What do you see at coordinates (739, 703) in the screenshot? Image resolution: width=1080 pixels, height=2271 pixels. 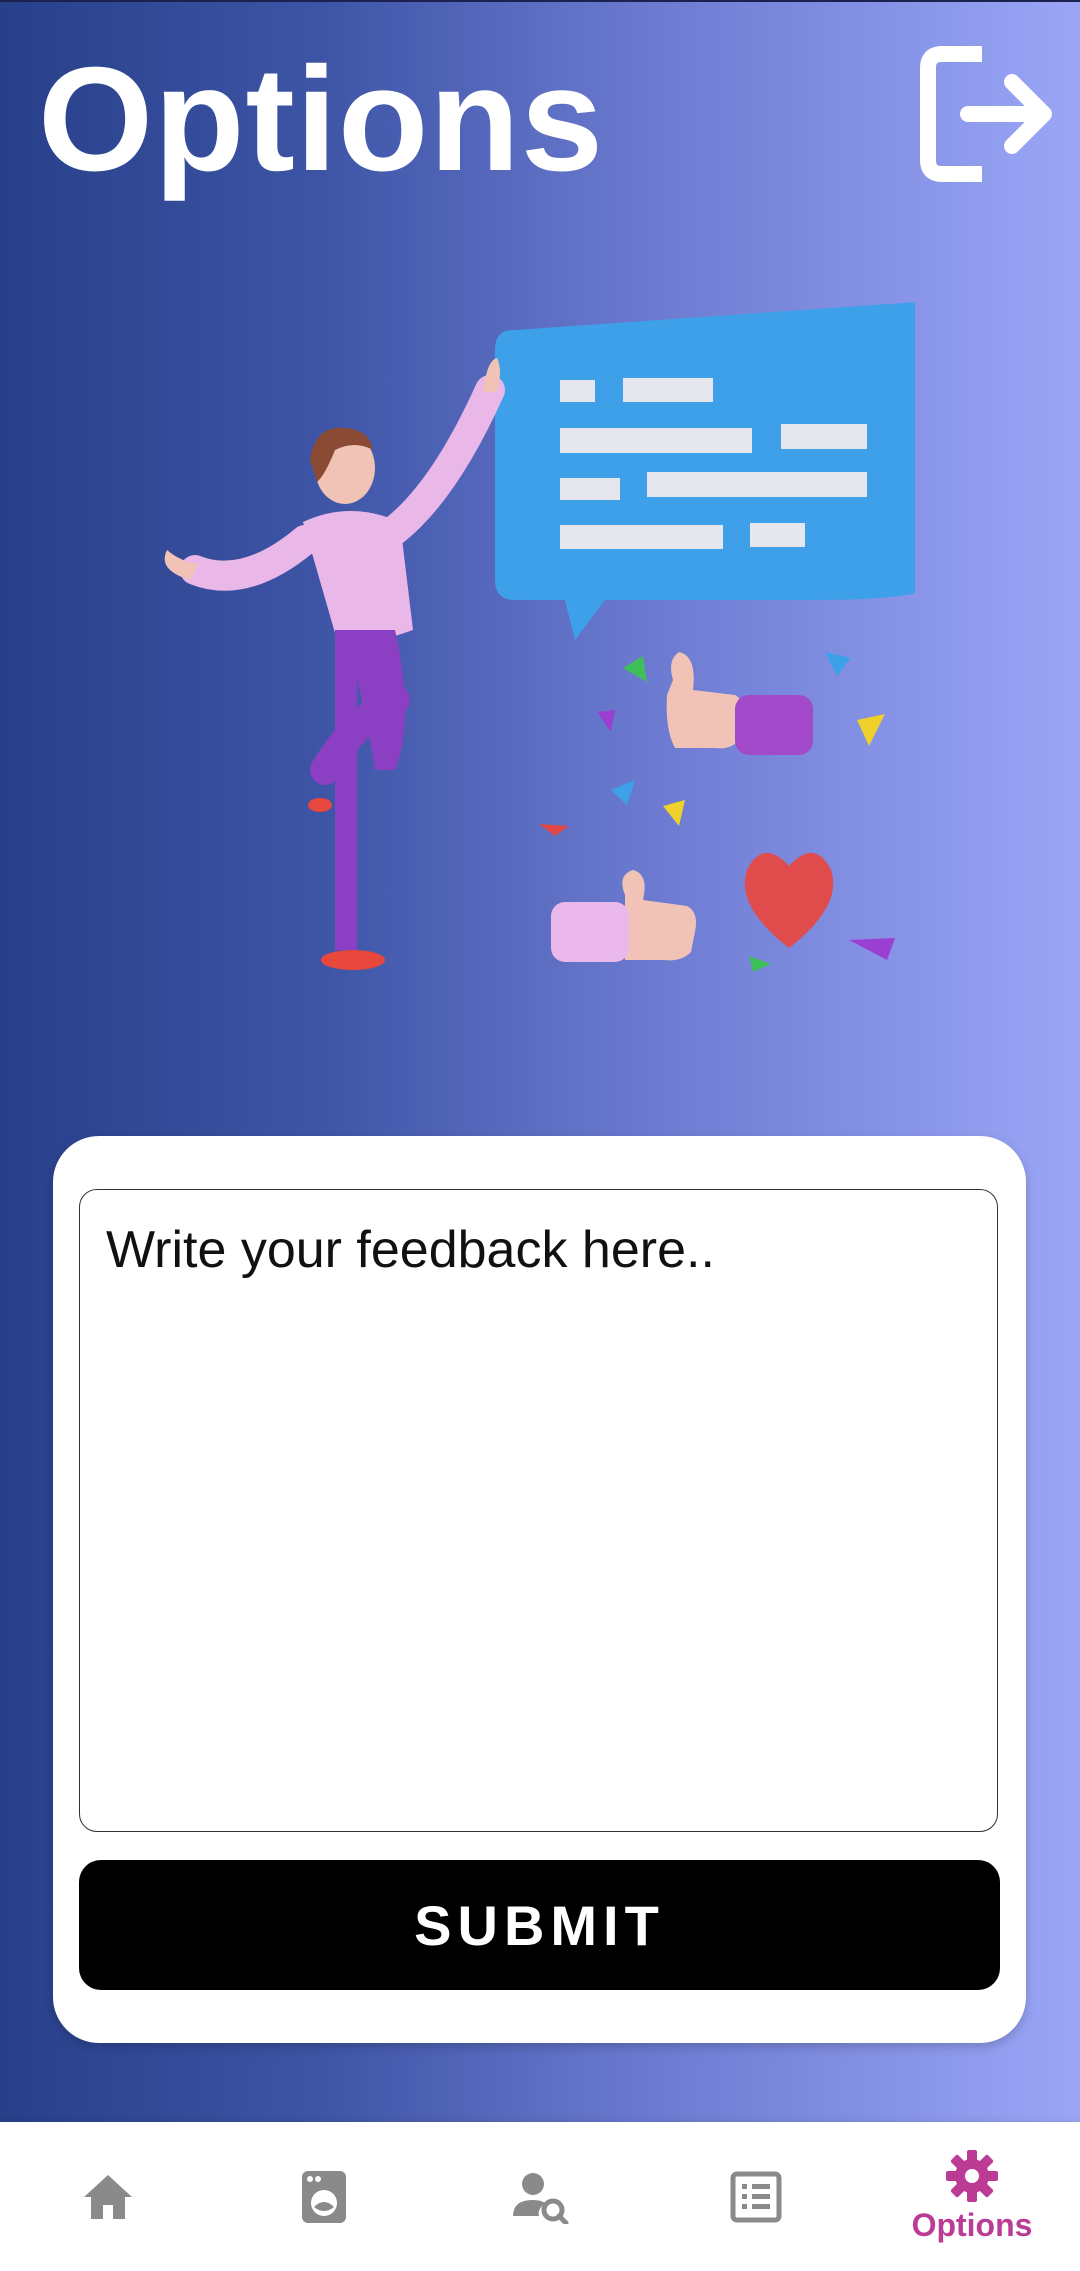 I see `thumbs-up-icon` at bounding box center [739, 703].